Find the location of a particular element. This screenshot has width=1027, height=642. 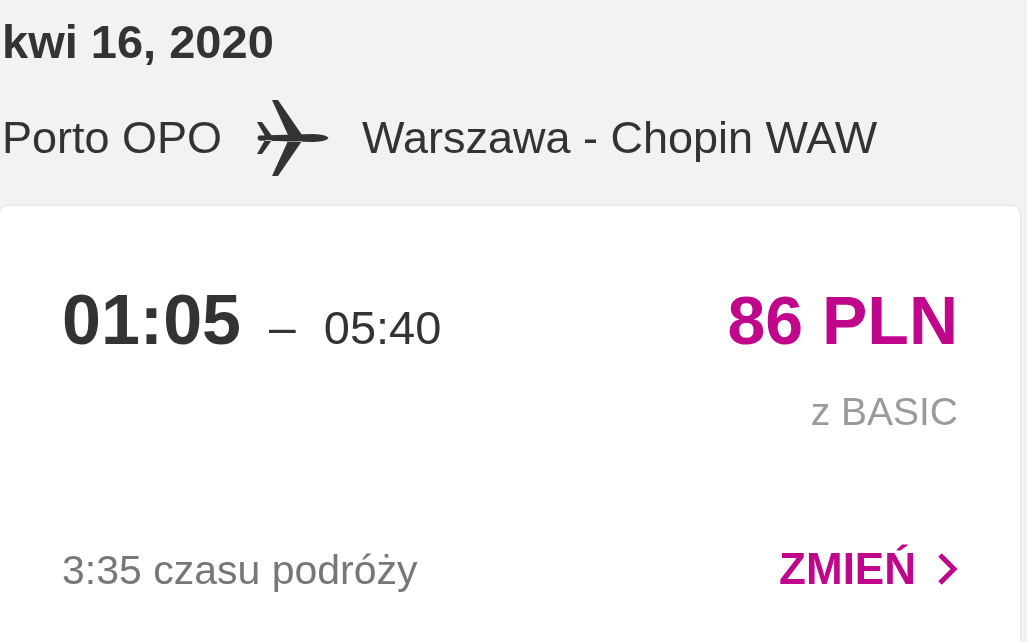

travel-duration: 3:35 czasu podróży is located at coordinates (240, 571).